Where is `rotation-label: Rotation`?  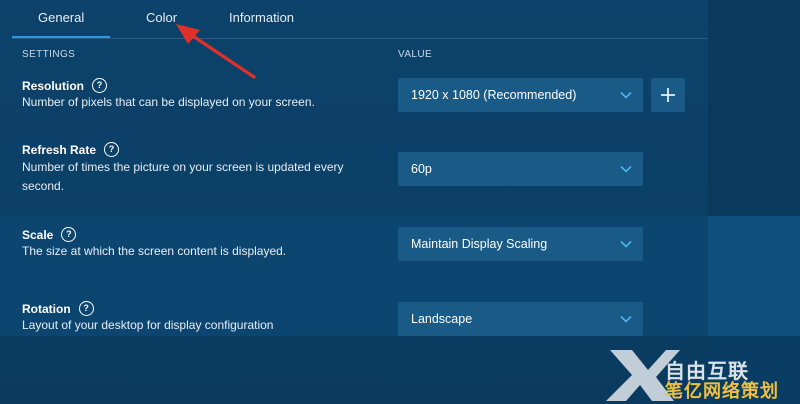 rotation-label: Rotation is located at coordinates (46, 308).